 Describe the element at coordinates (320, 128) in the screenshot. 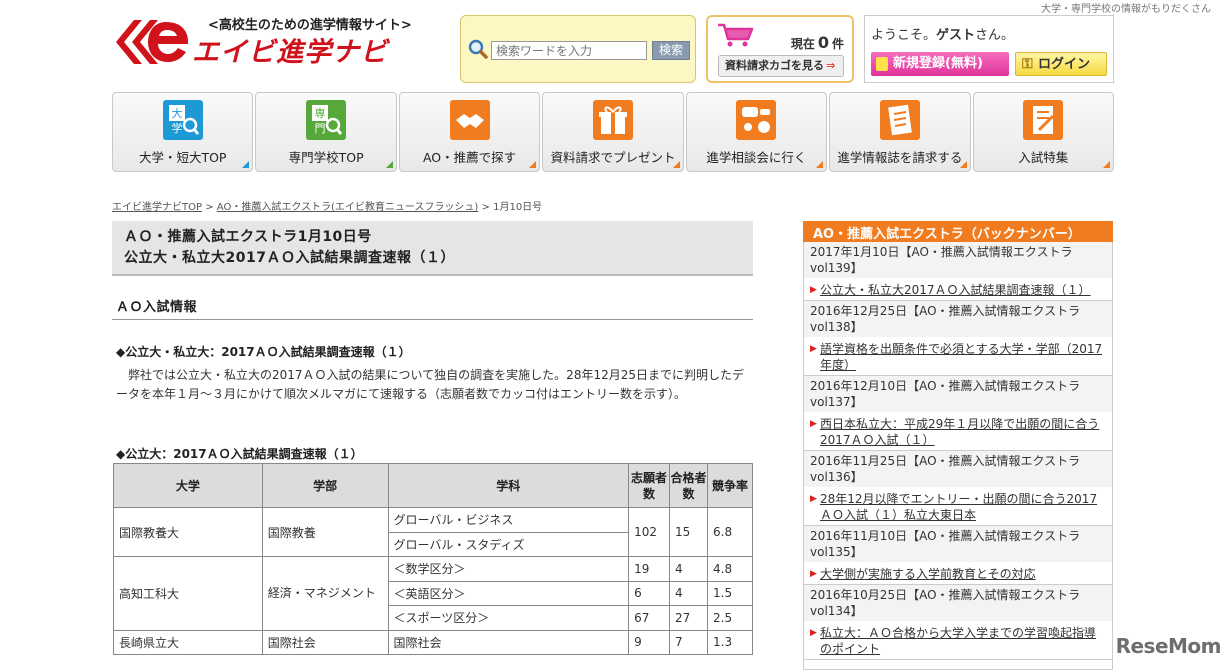

I see `svg-text: 門` at that location.